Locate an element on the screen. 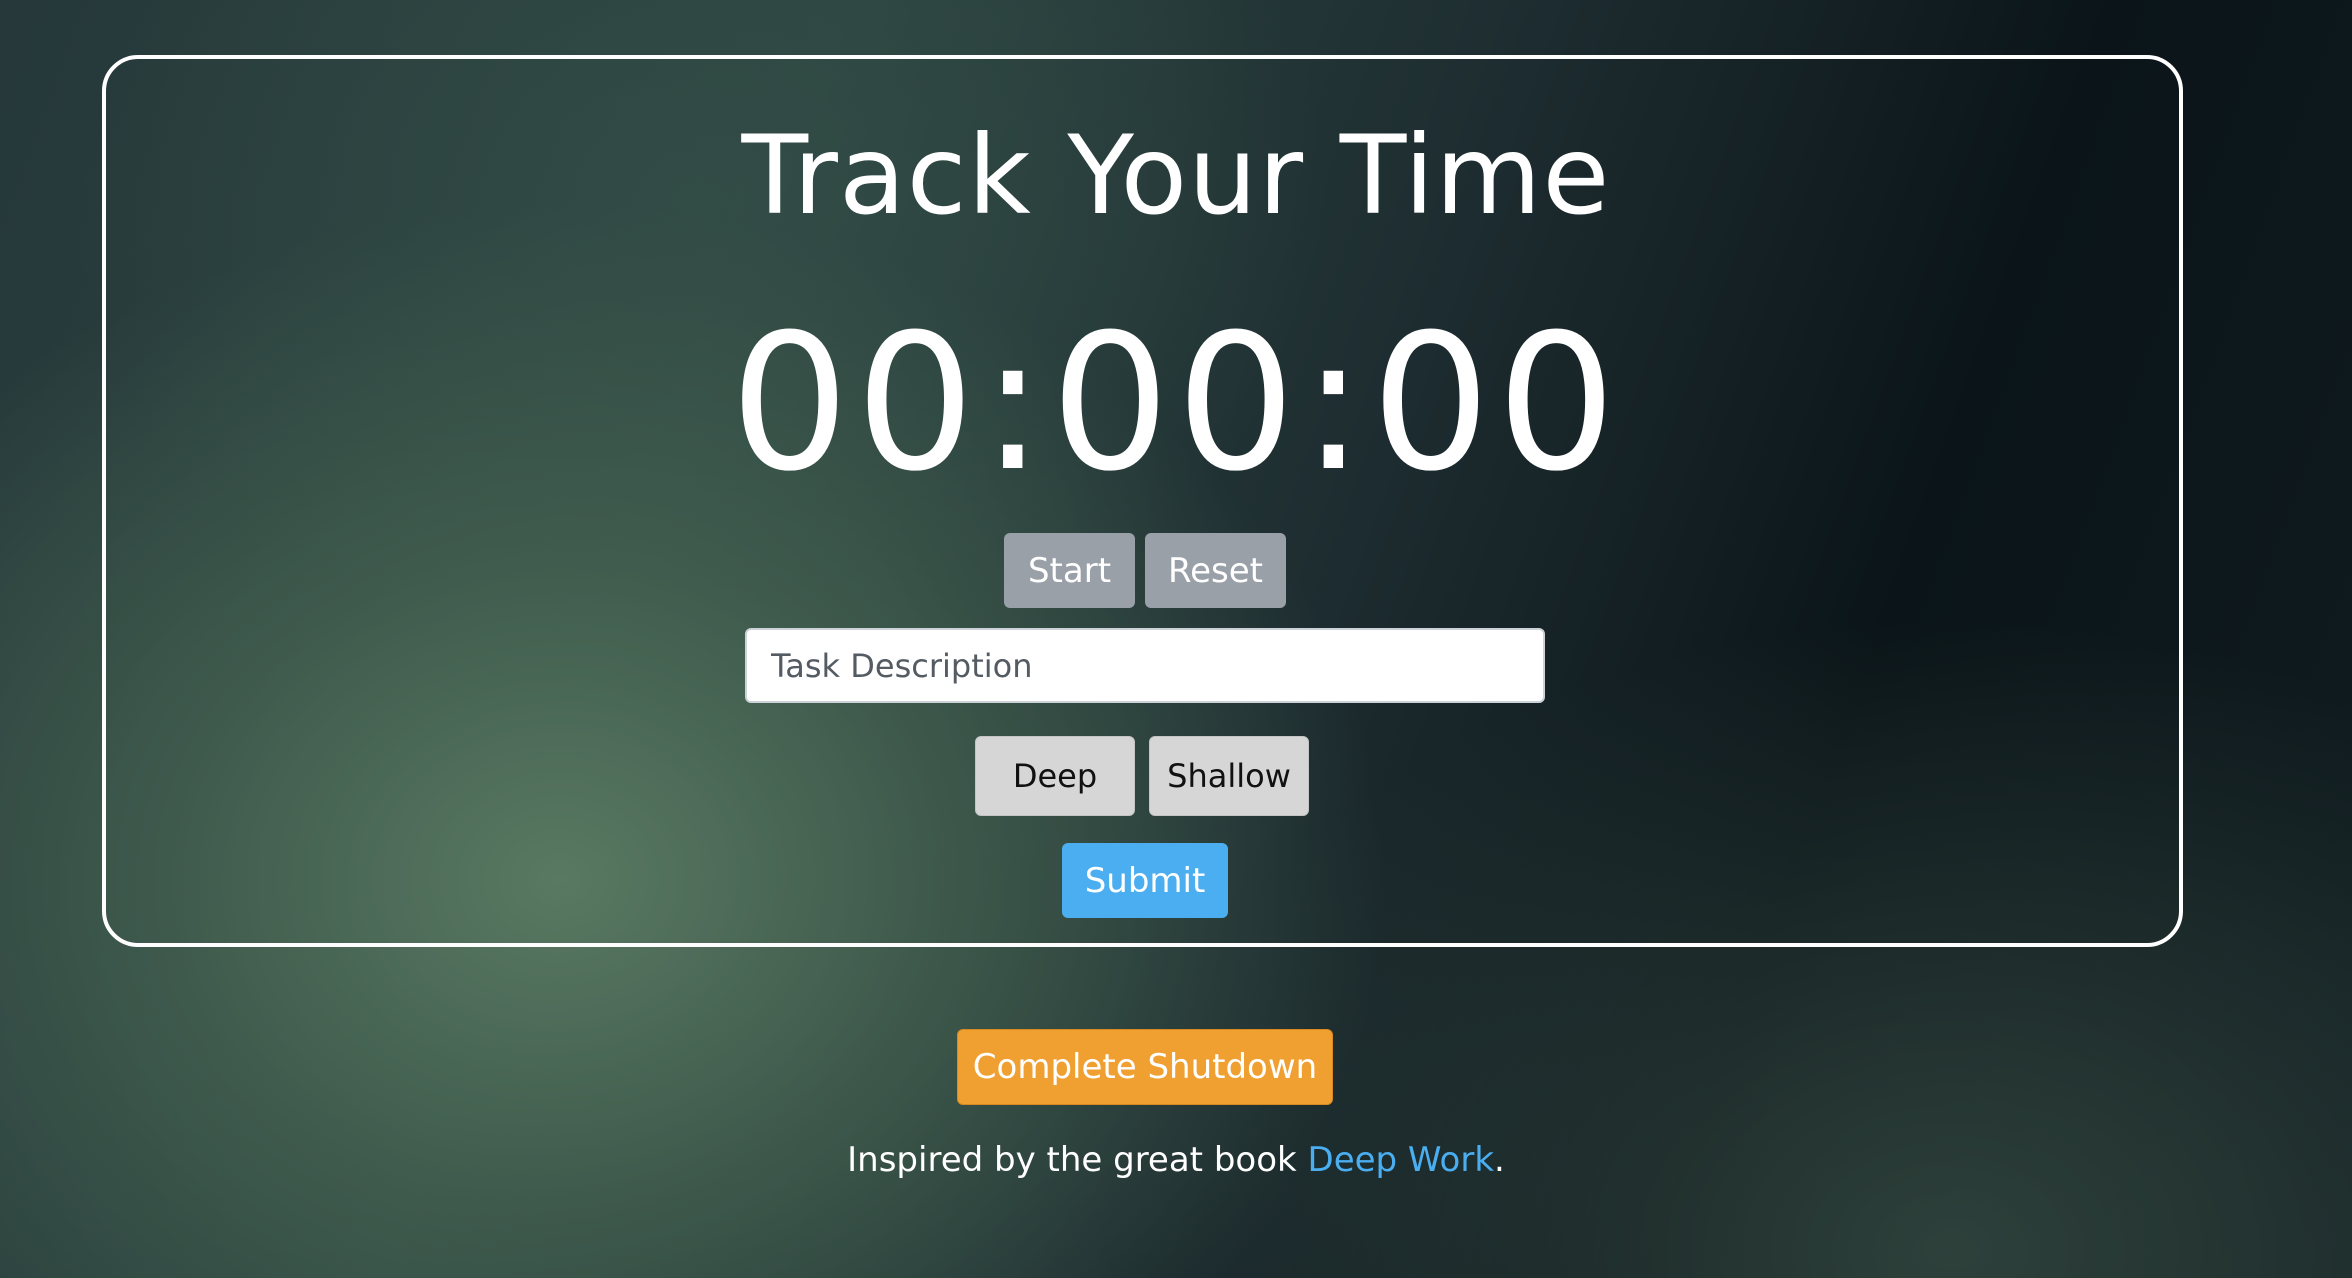 The width and height of the screenshot is (2352, 1278). page-title: Track Your Time is located at coordinates (1176, 175).